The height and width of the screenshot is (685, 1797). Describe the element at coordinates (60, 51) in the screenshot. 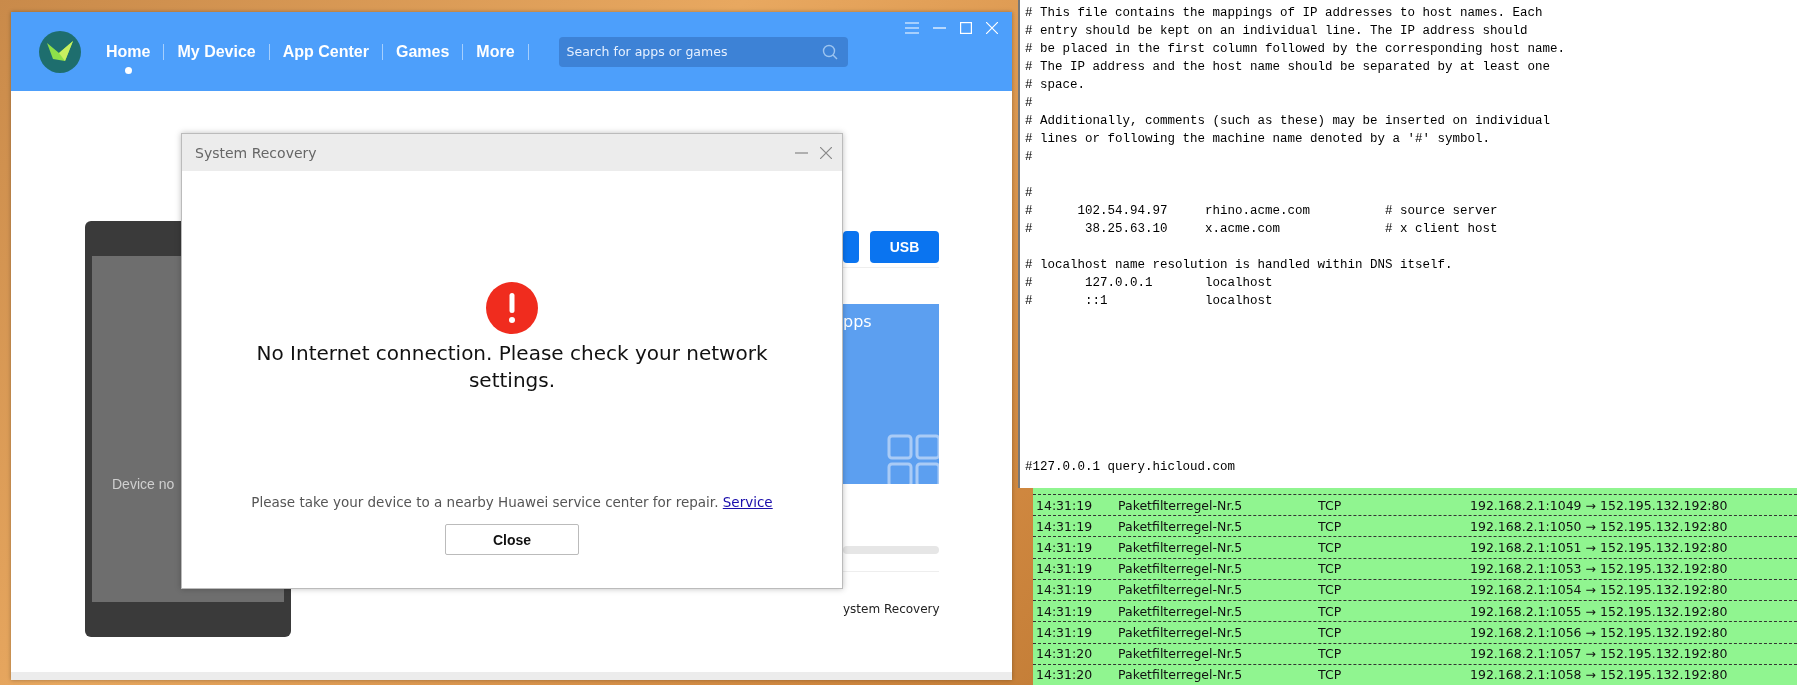

I see `bird-logo` at that location.